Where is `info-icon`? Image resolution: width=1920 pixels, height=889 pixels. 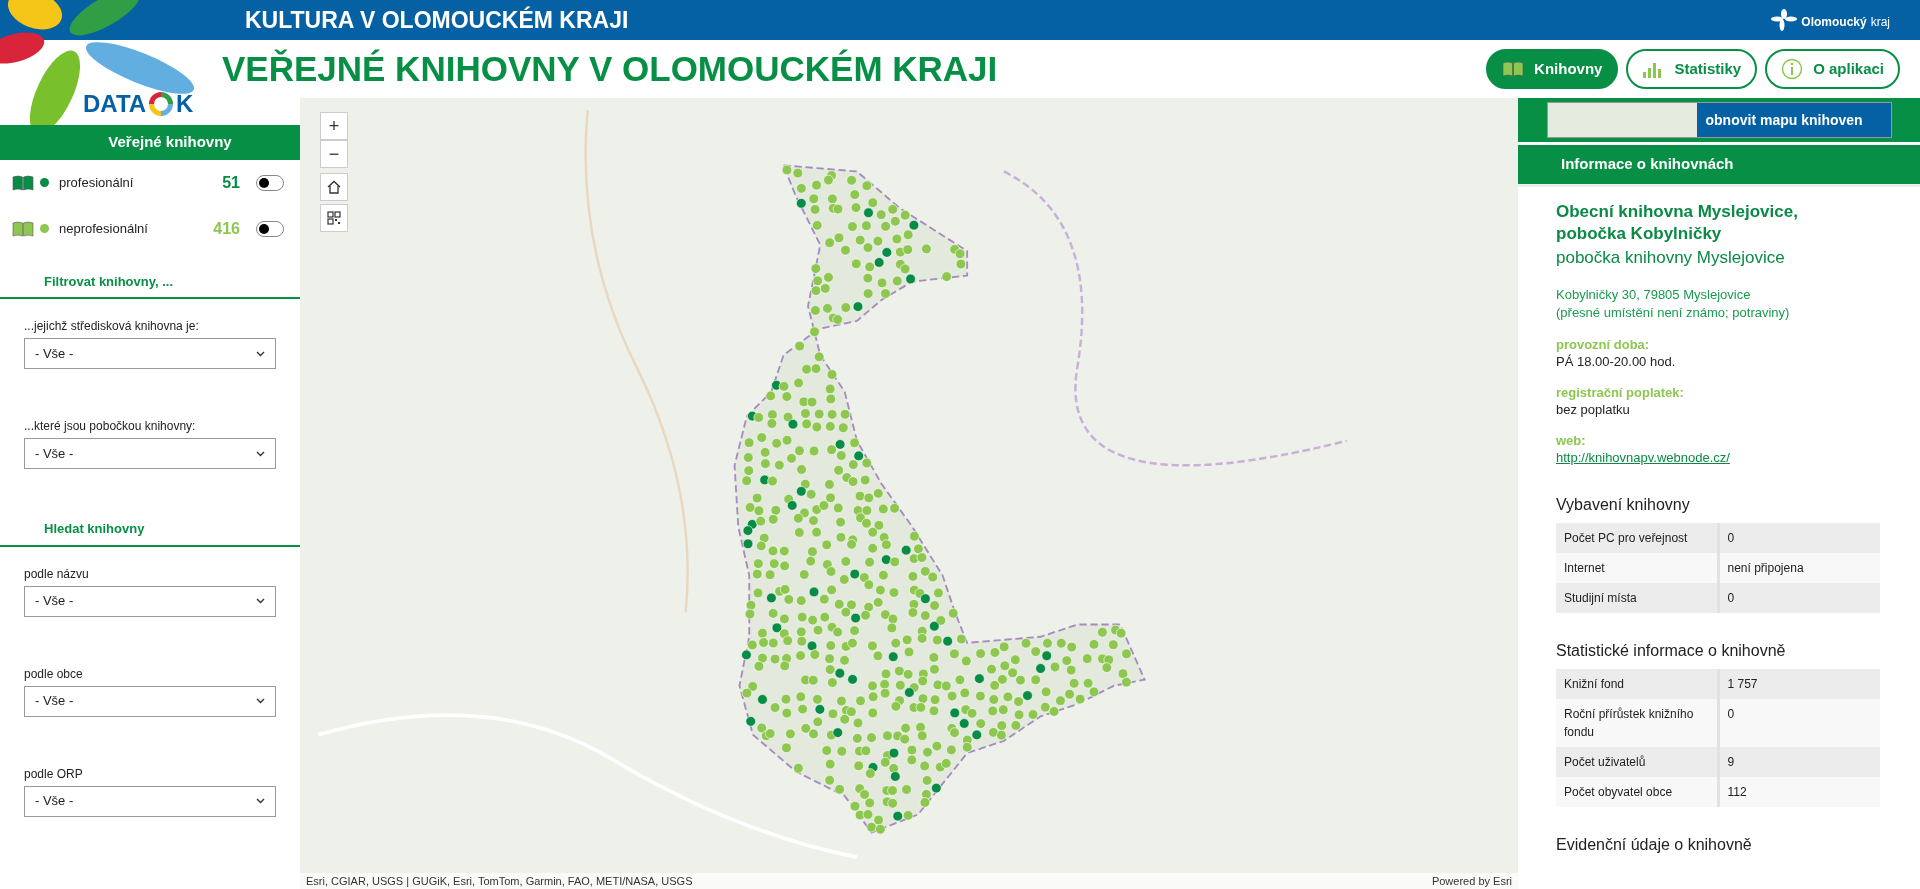
info-icon is located at coordinates (1792, 69).